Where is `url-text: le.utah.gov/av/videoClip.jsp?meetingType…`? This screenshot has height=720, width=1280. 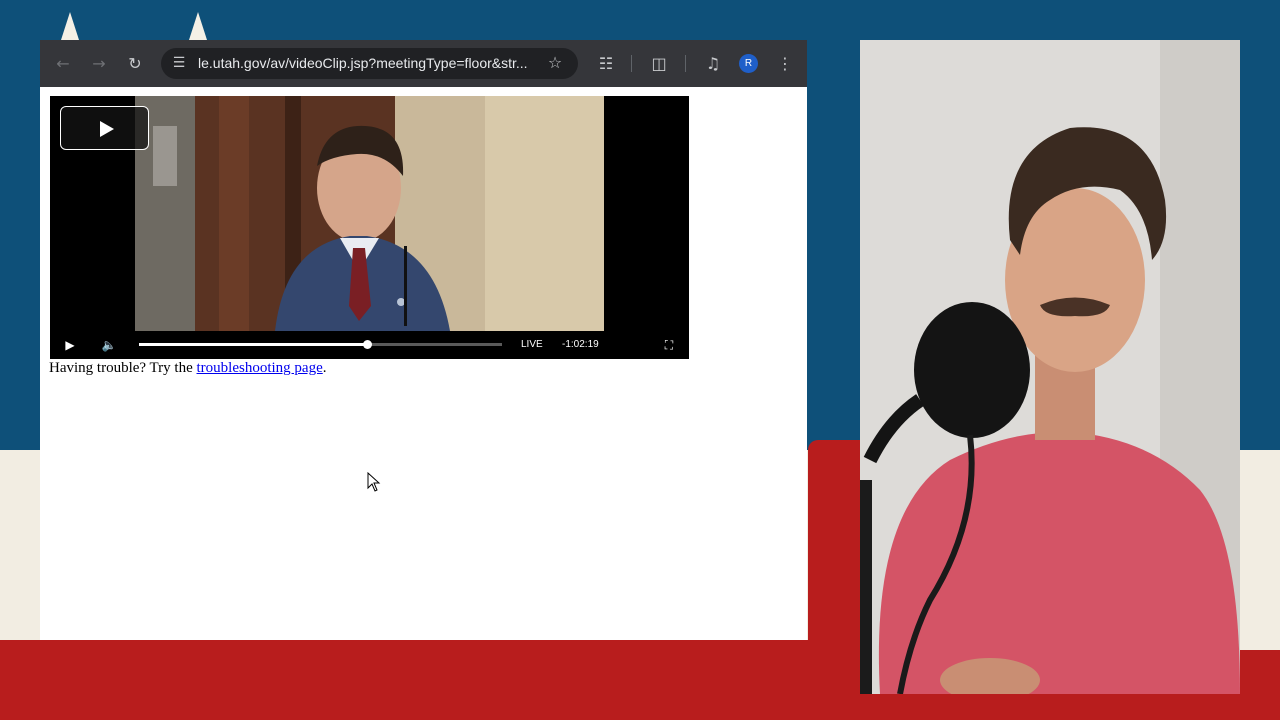
url-text: le.utah.gov/av/videoClip.jsp?meetingType… is located at coordinates (368, 63).